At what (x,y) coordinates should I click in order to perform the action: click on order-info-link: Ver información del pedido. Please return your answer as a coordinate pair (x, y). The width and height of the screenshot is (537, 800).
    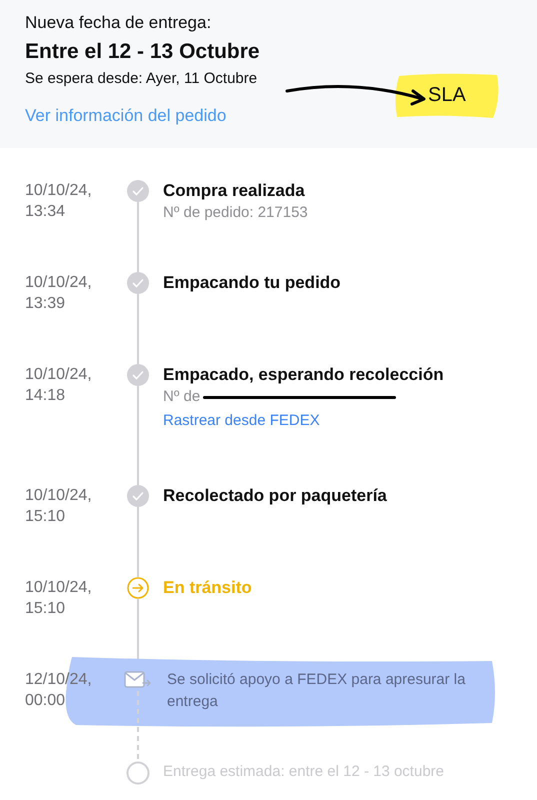
    Looking at the image, I should click on (125, 116).